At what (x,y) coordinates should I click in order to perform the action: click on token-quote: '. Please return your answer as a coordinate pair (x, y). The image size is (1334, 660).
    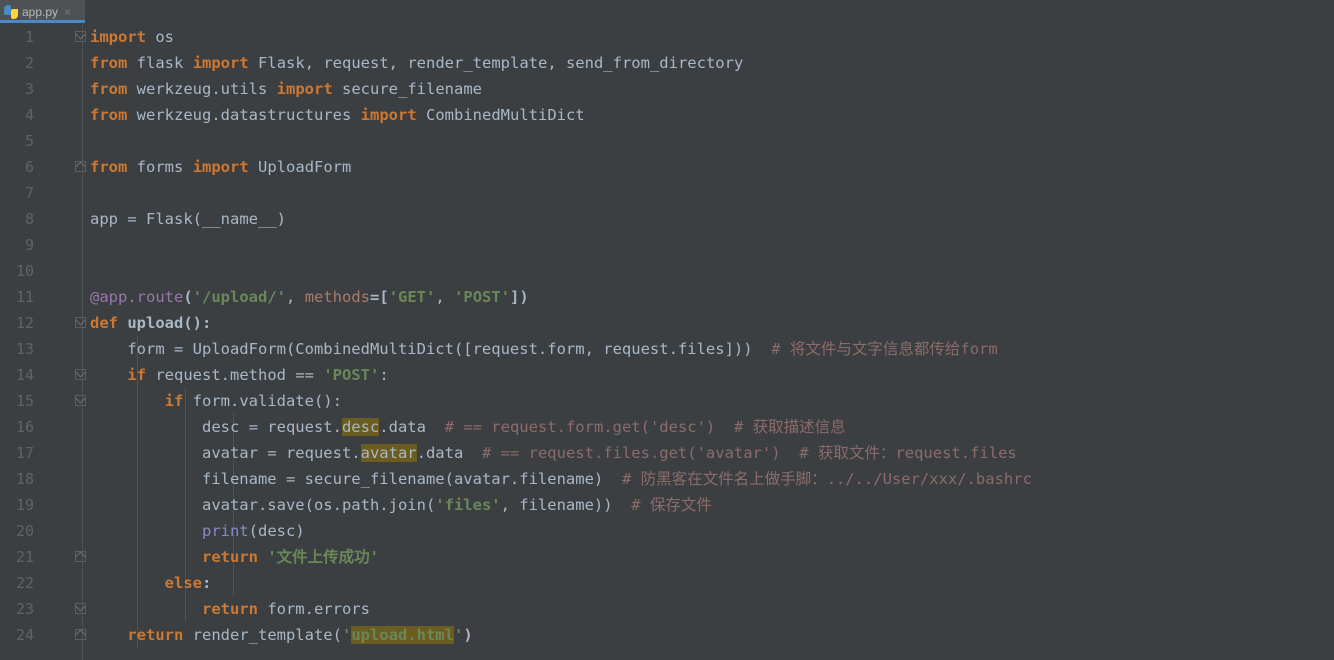
    Looking at the image, I should click on (458, 635).